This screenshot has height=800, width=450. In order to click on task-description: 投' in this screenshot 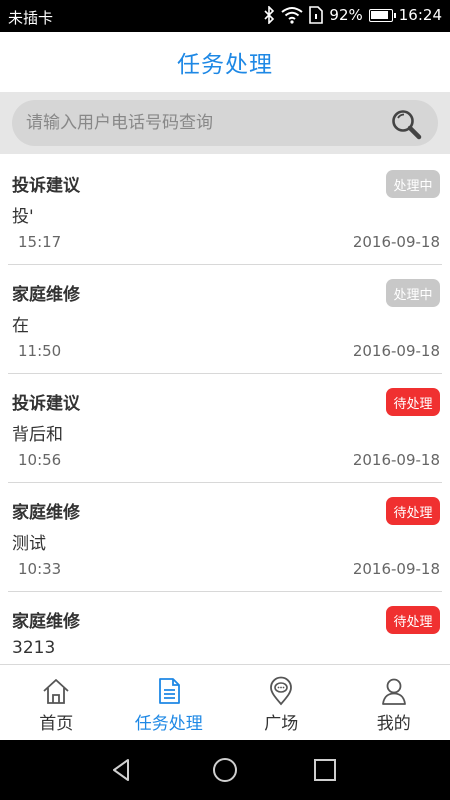, I will do `click(23, 217)`.